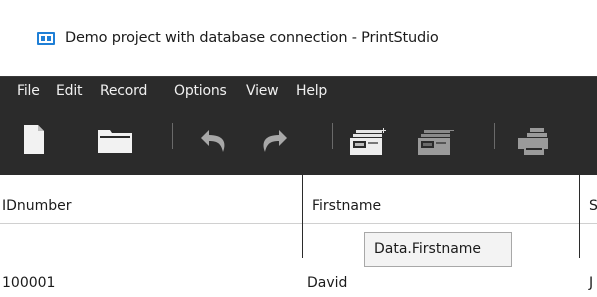 This screenshot has height=297, width=597. I want to click on column-header-idnumber: IDnumber, so click(37, 206).